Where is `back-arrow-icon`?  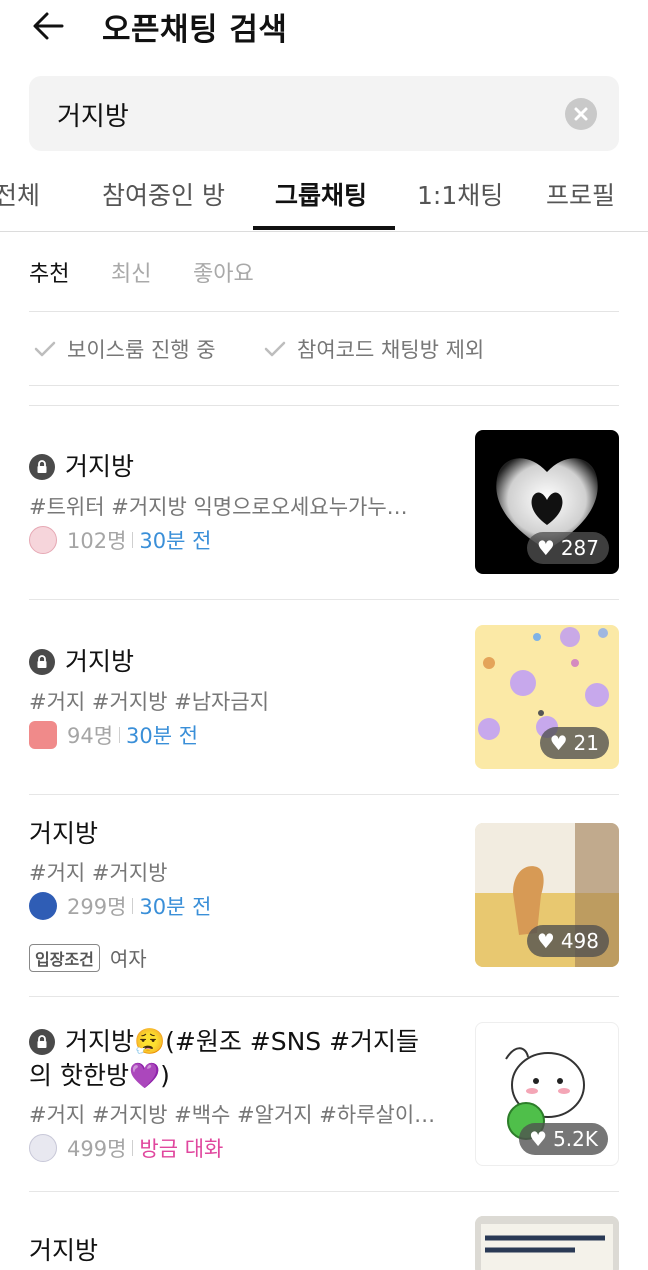
back-arrow-icon is located at coordinates (50, 26).